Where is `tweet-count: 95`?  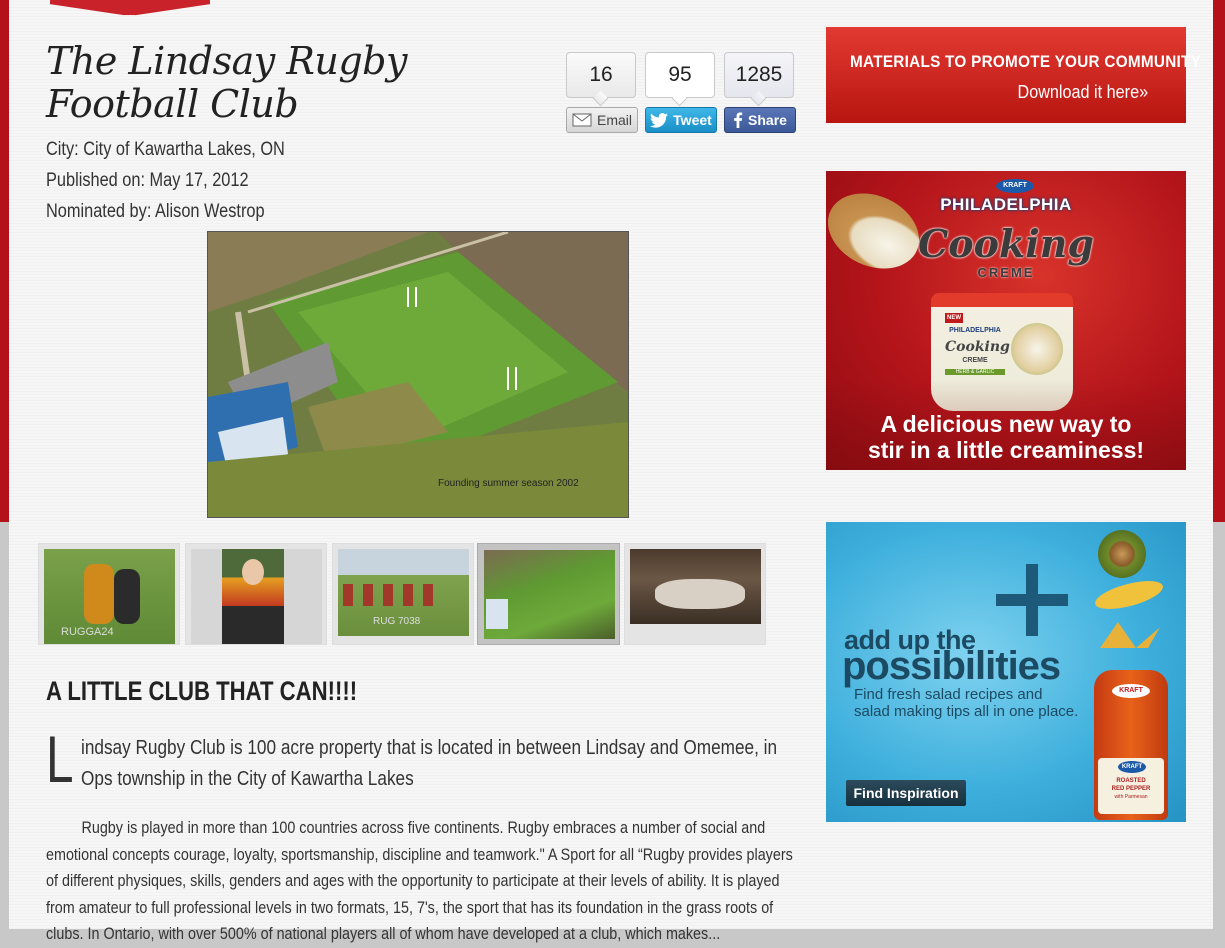
tweet-count: 95 is located at coordinates (680, 75).